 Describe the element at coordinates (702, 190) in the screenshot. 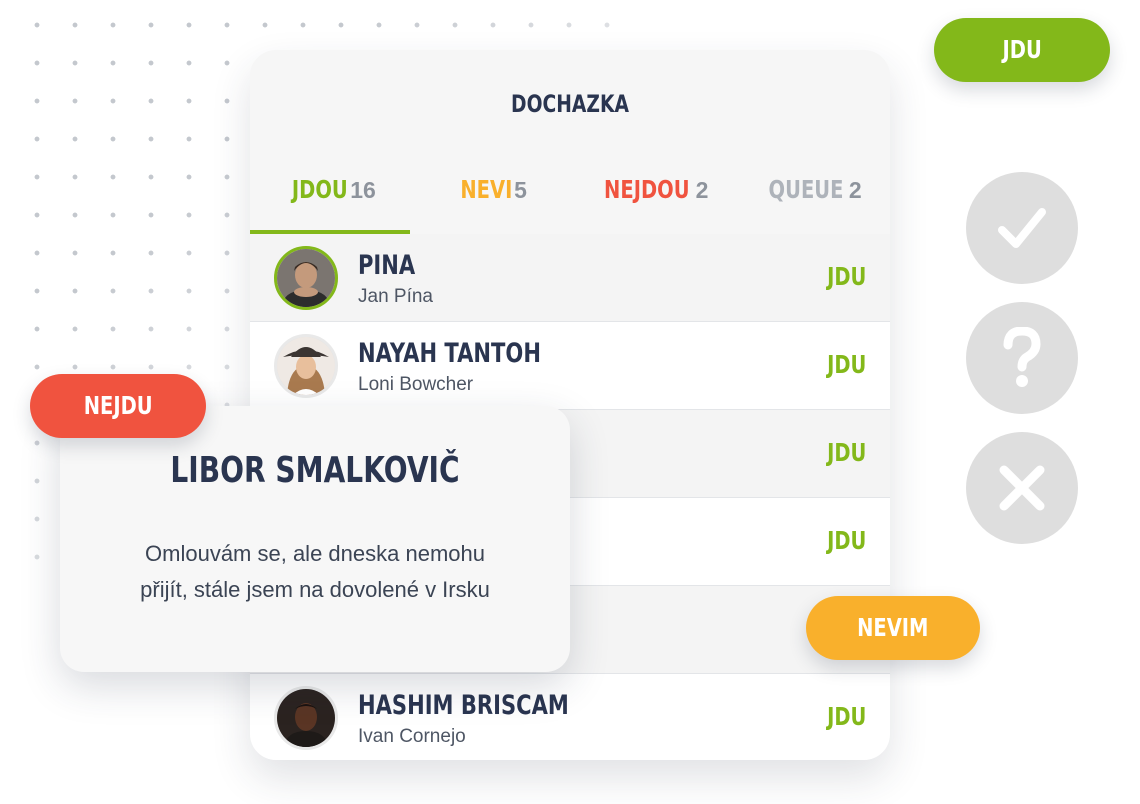

I see `tab-nejdou-count: 2` at that location.